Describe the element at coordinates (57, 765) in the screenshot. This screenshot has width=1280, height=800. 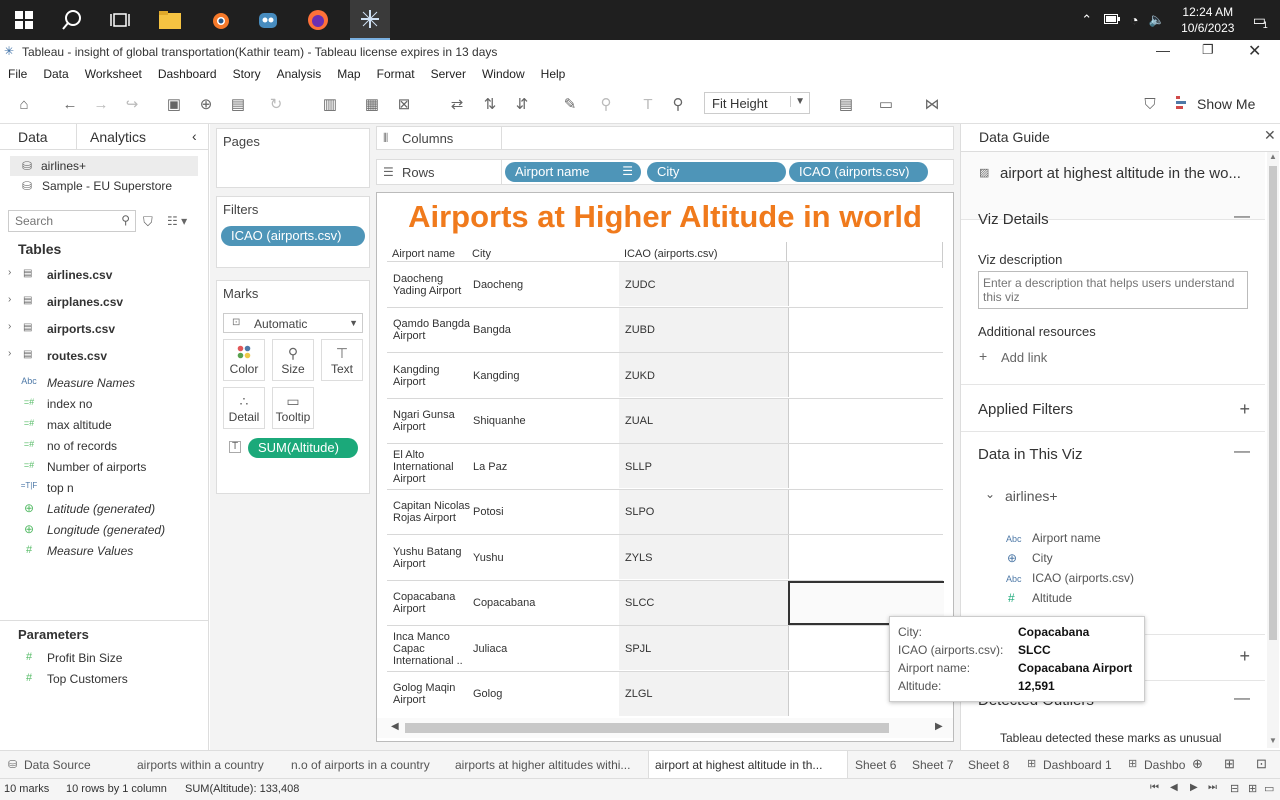
I see `tab-data-source: Data Source` at that location.